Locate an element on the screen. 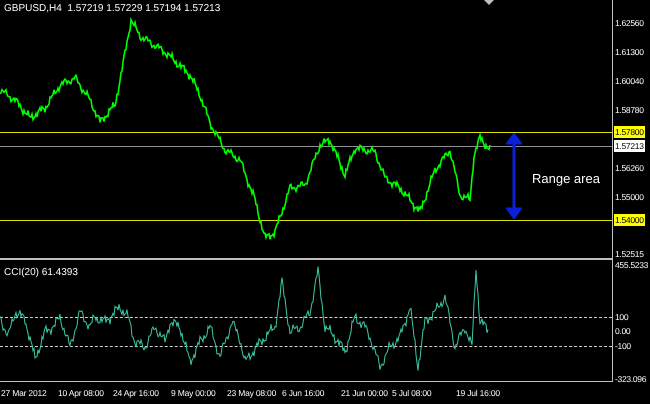 The height and width of the screenshot is (404, 650). indicator-label: 100 is located at coordinates (621, 317).